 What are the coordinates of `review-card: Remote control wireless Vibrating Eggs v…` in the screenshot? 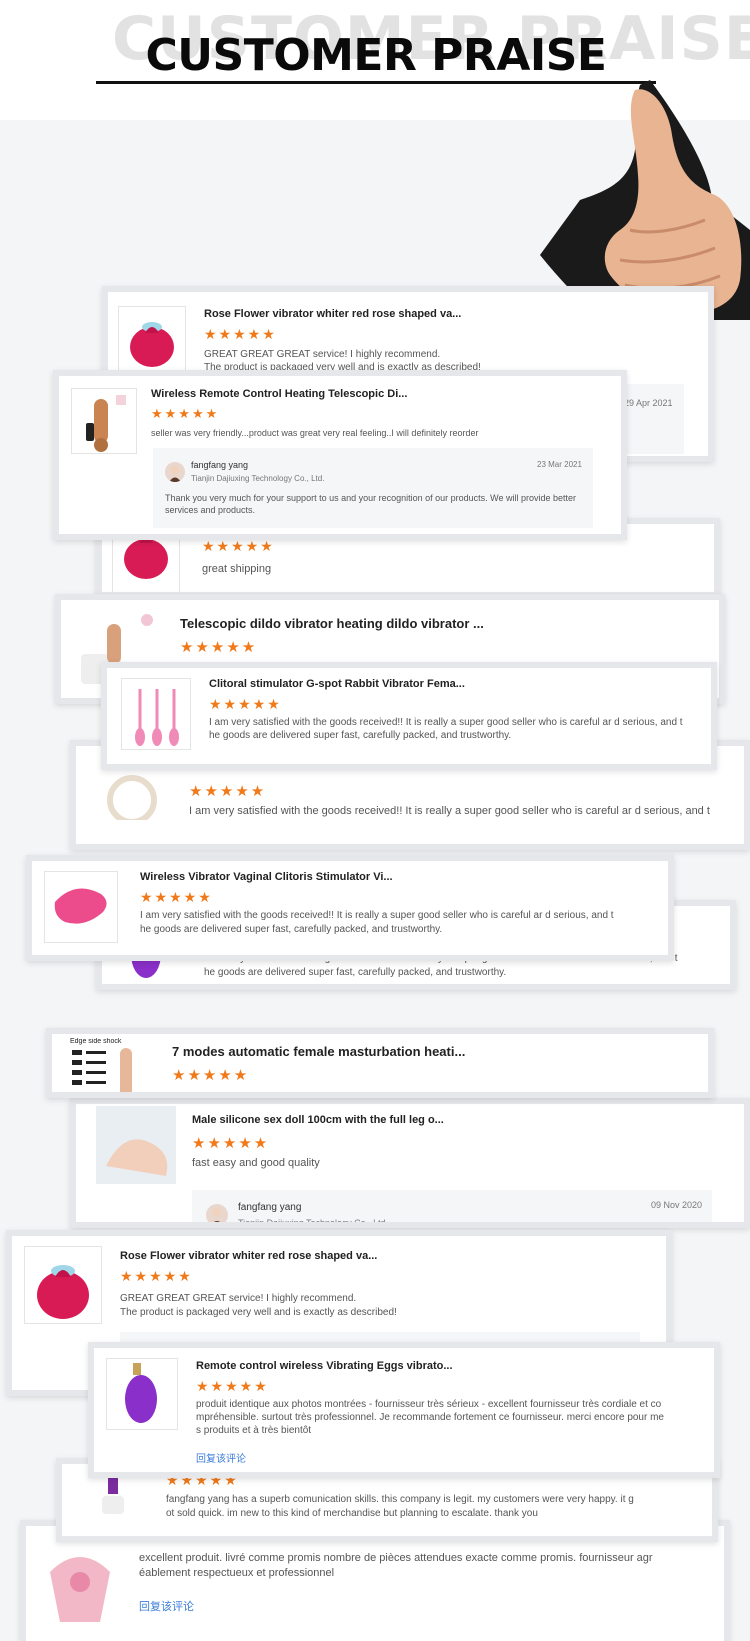 It's located at (404, 1410).